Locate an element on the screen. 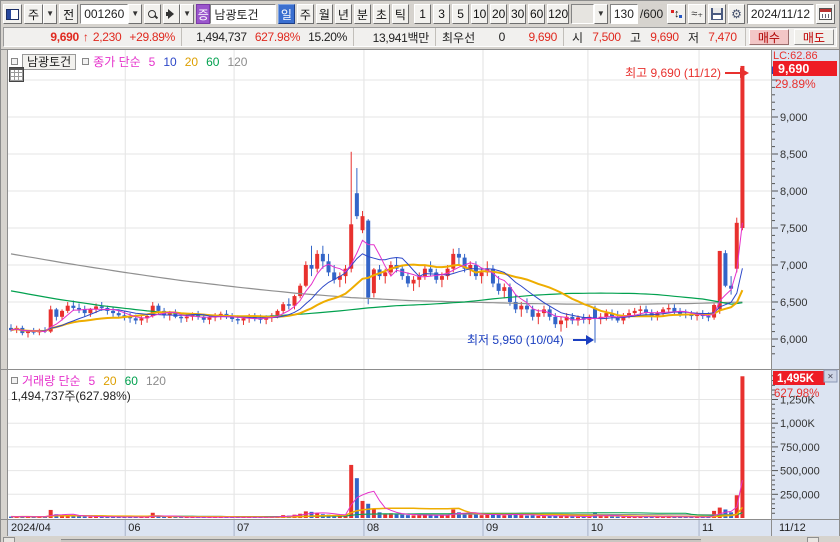  period-tab-초: 초 is located at coordinates (381, 14).